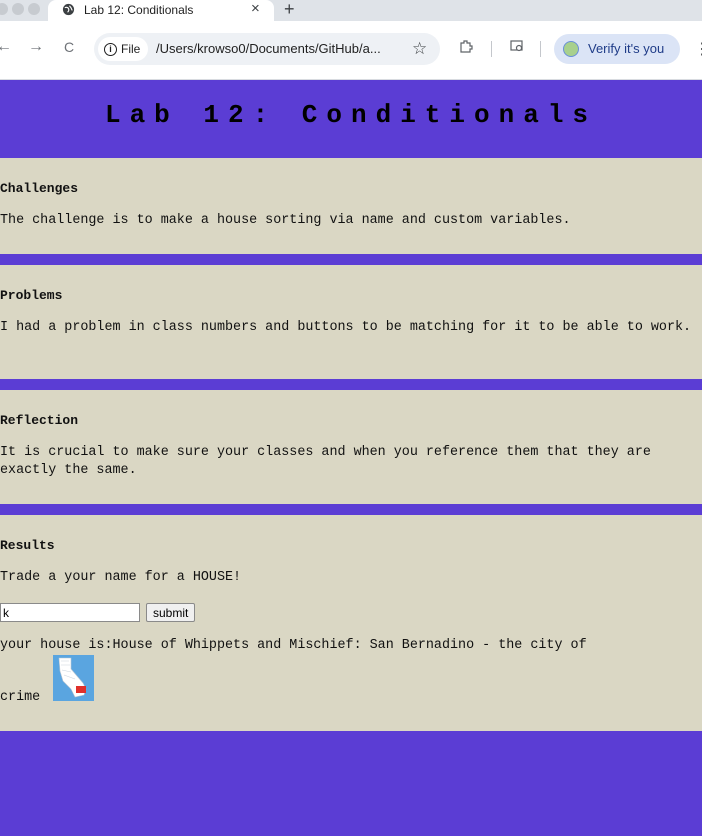  I want to click on close-tab-icon: ×, so click(255, 9).